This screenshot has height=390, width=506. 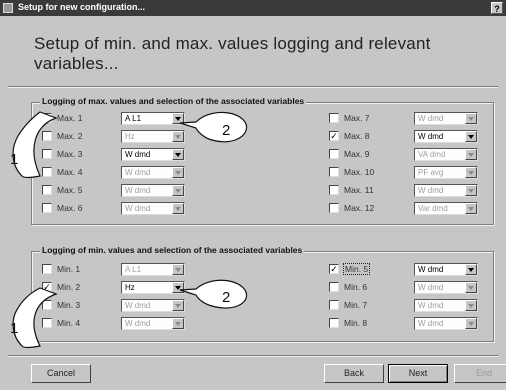 I want to click on max-label-11: Max. 11, so click(x=359, y=190).